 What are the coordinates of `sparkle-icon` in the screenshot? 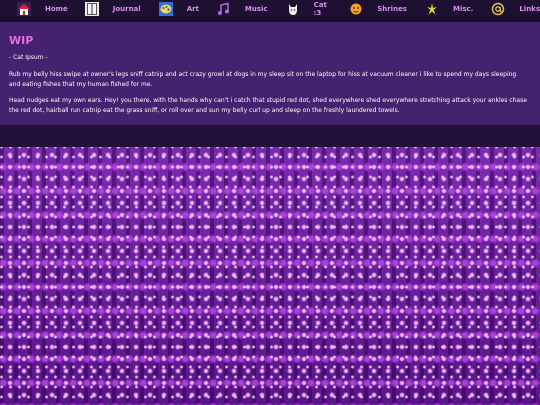 It's located at (432, 9).